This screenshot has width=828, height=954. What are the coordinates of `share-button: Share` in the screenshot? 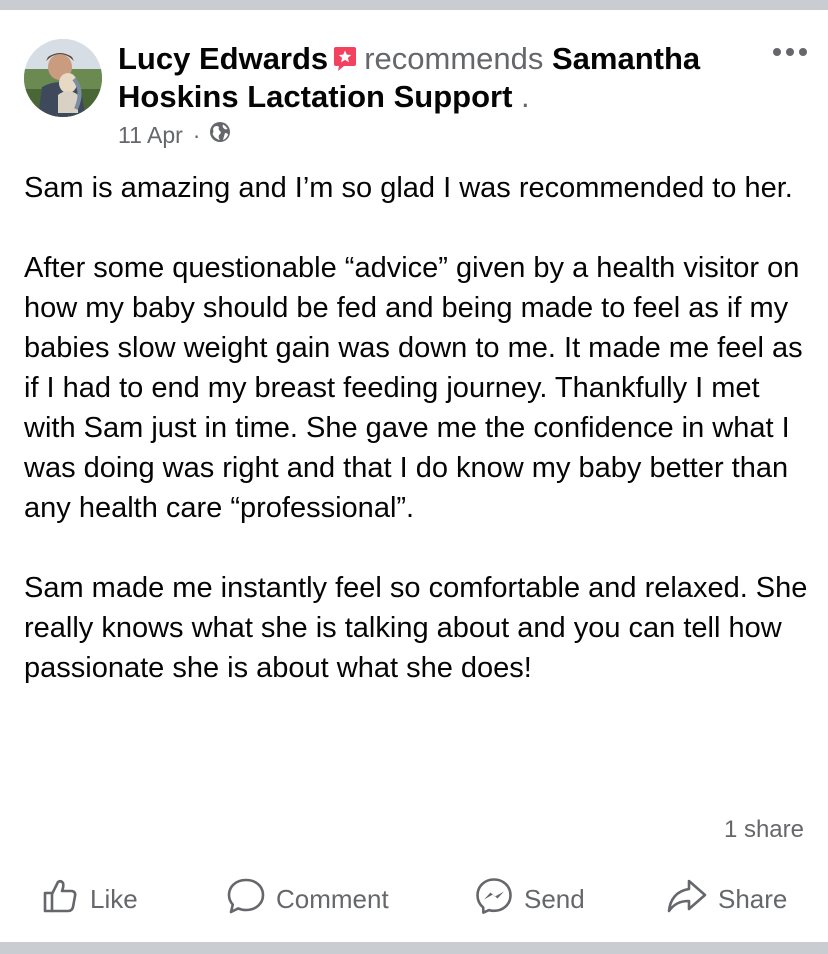 It's located at (726, 899).